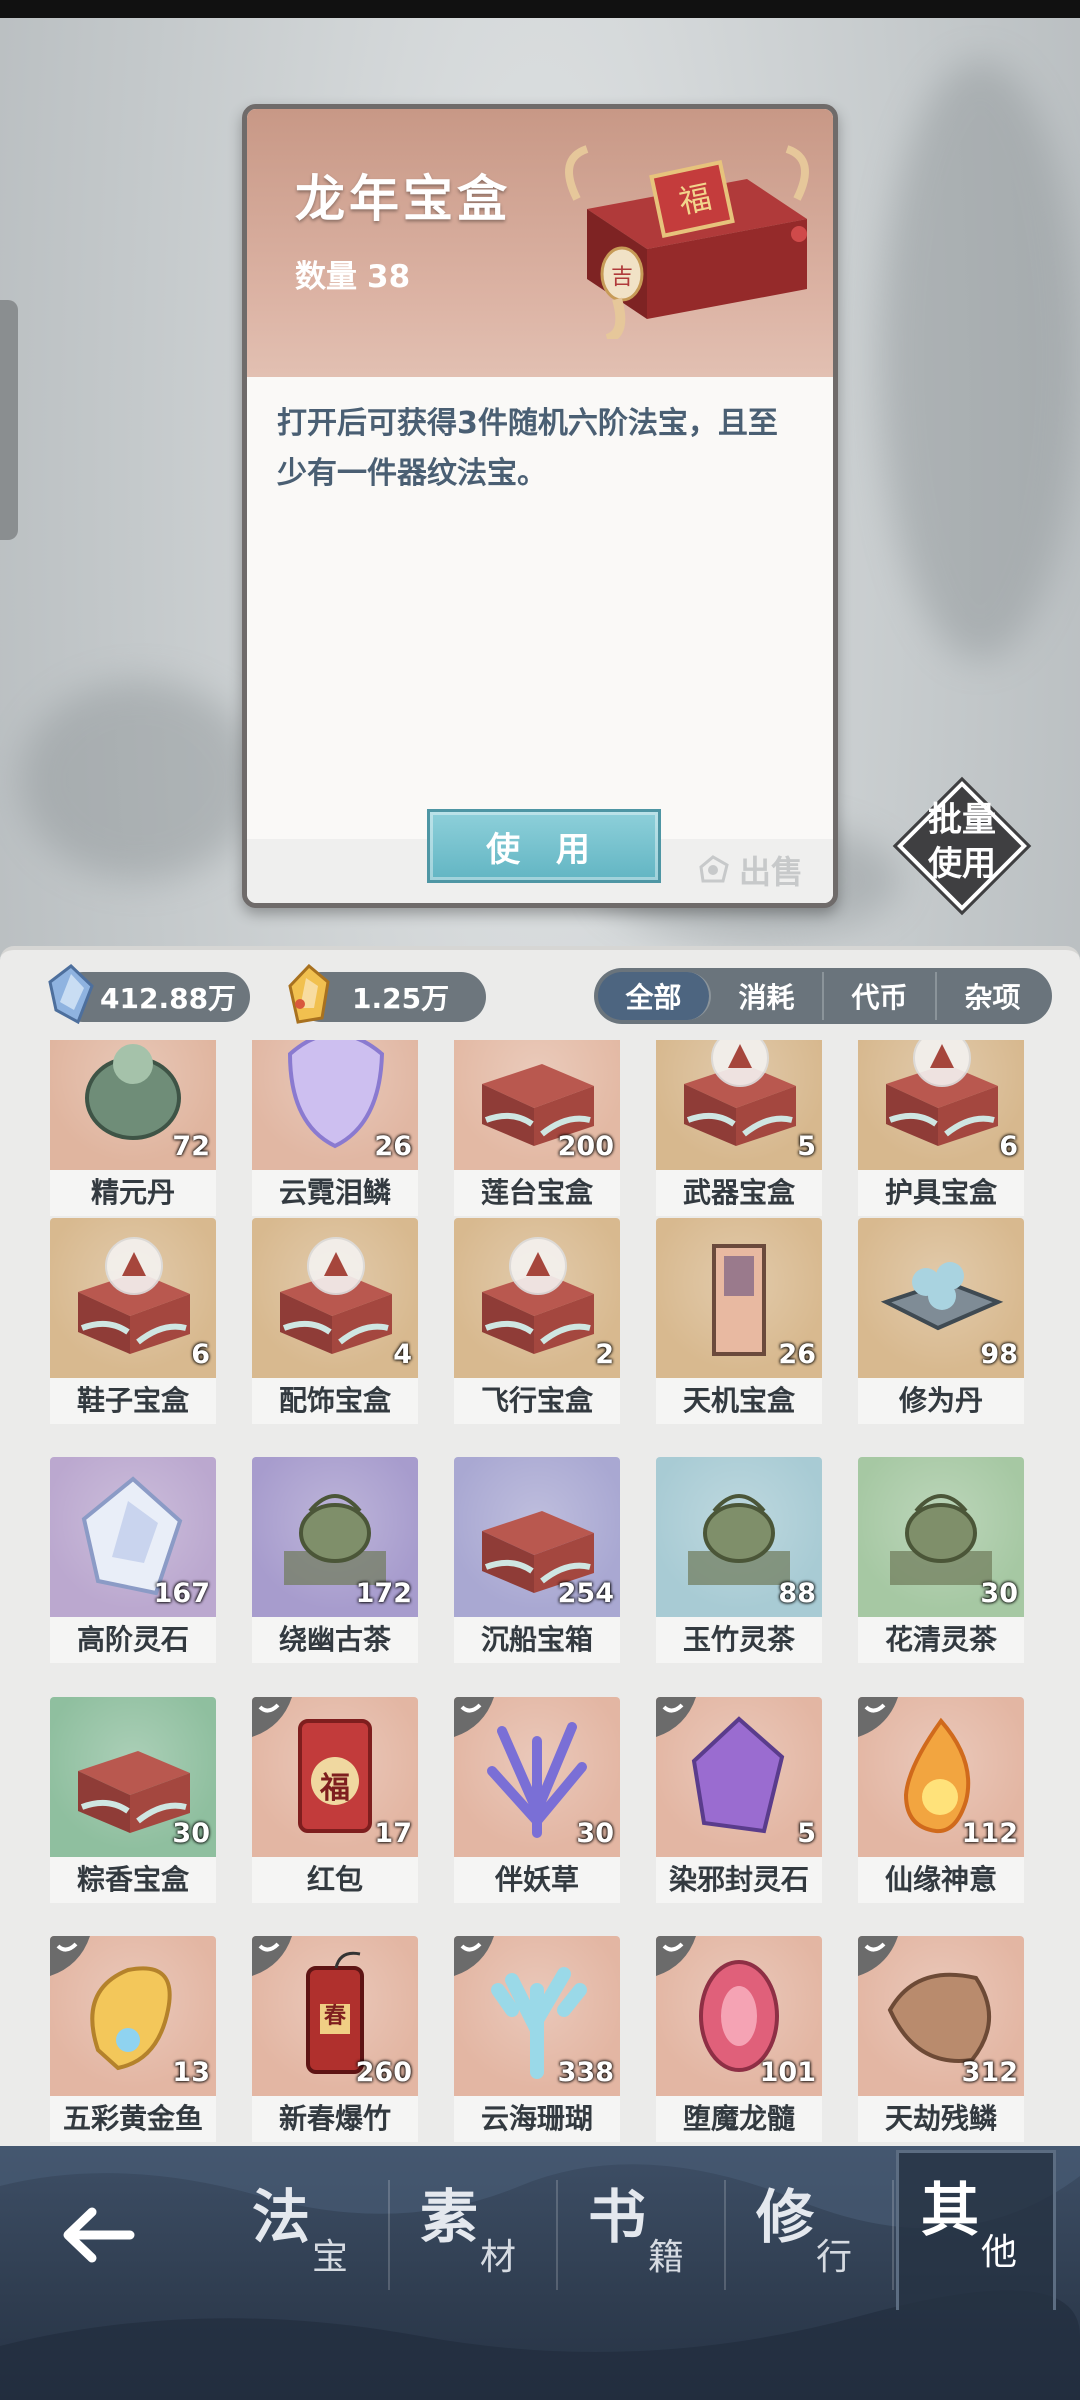 The height and width of the screenshot is (2400, 1080). What do you see at coordinates (335, 1788) in the screenshot?
I see `envelope-character: 福` at bounding box center [335, 1788].